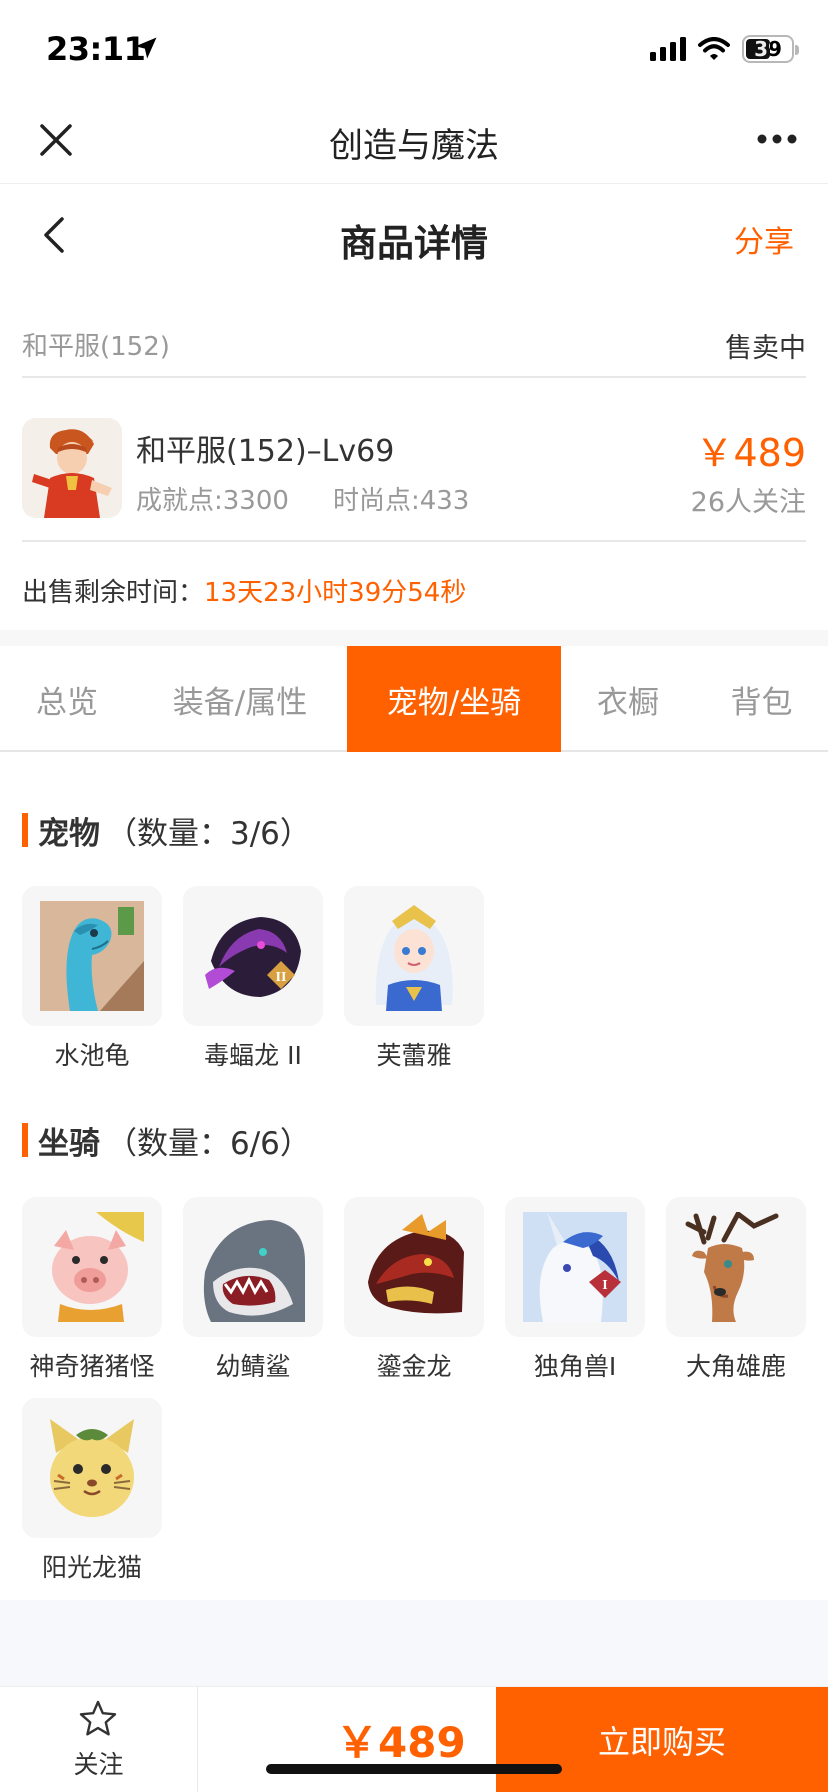  I want to click on tab-pets-mounts: 宠物/坐骑, so click(454, 699).